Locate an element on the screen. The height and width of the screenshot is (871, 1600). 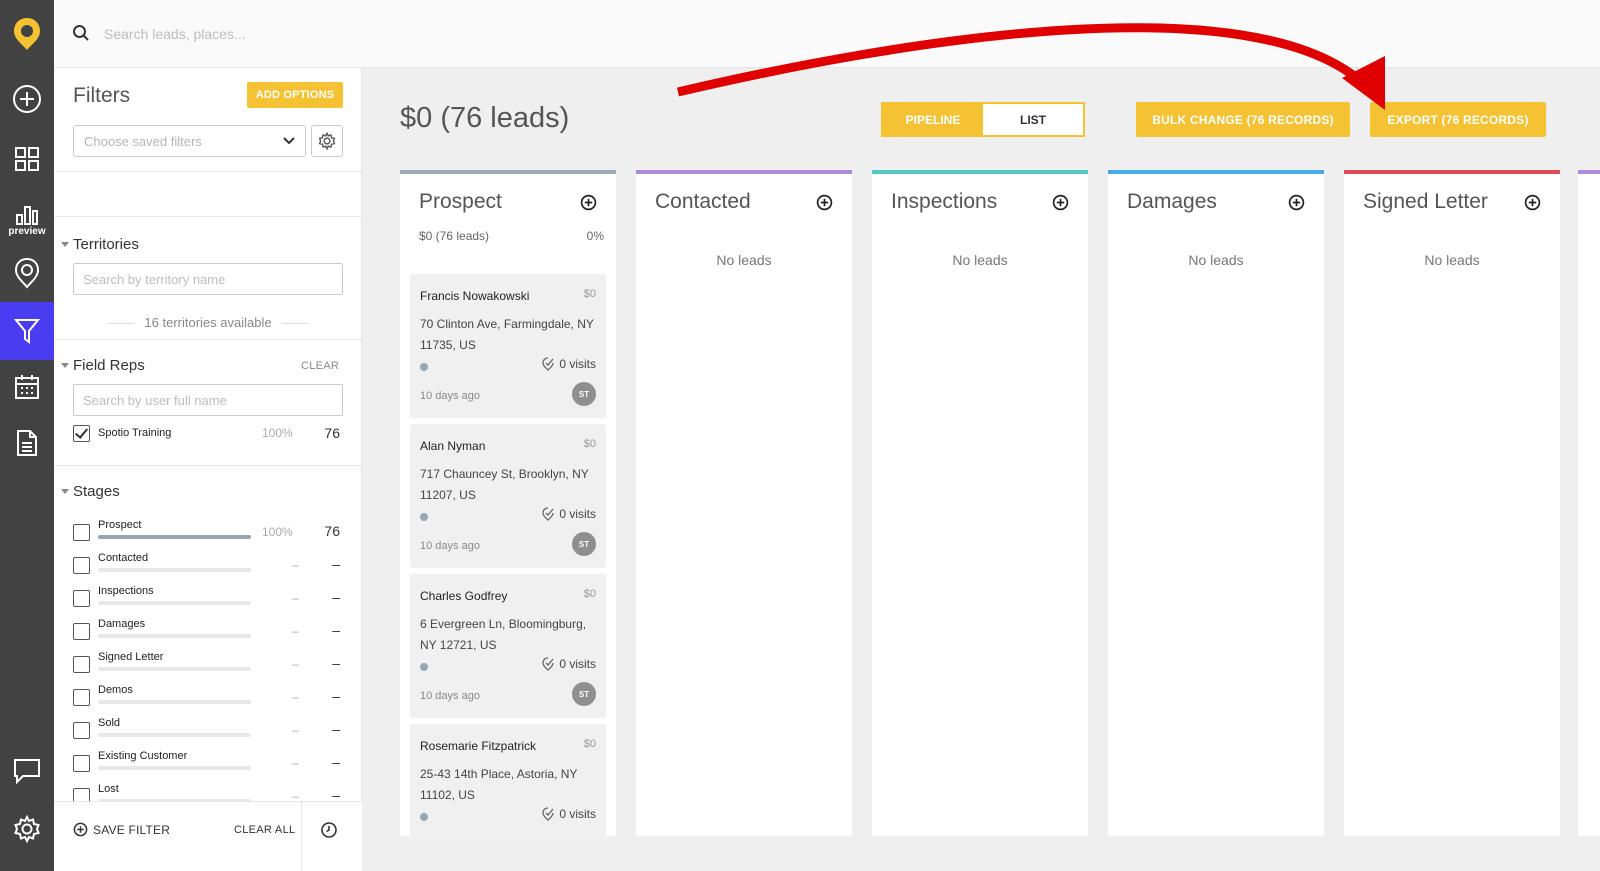
lead-amount: $0 is located at coordinates (589, 444).